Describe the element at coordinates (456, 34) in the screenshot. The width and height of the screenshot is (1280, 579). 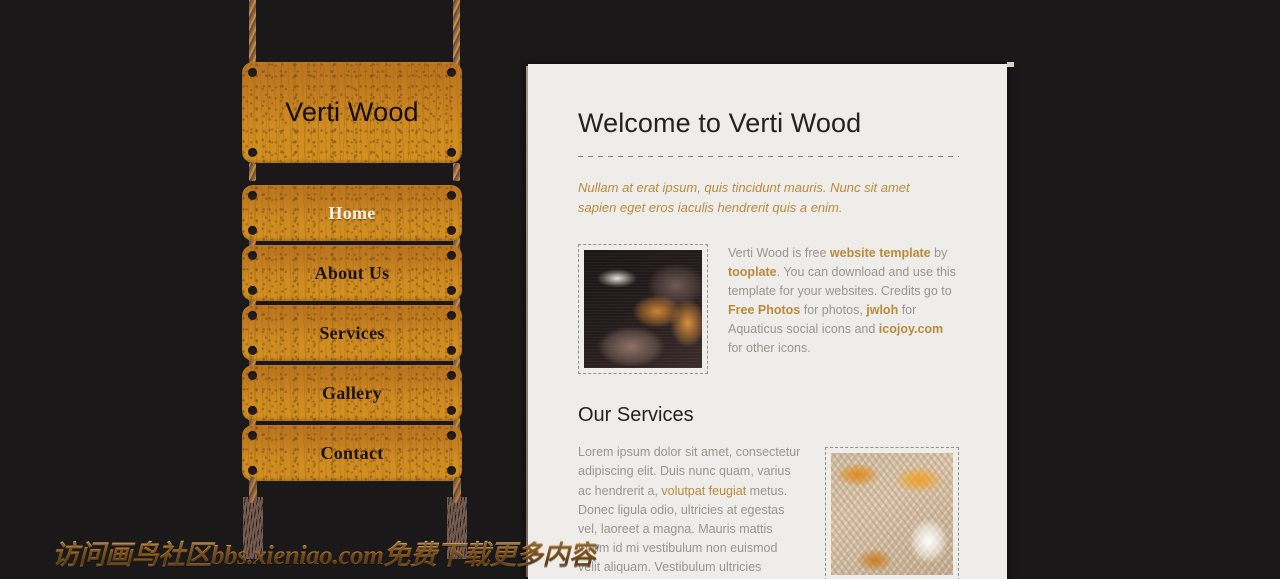
I see `rope-right-top` at that location.